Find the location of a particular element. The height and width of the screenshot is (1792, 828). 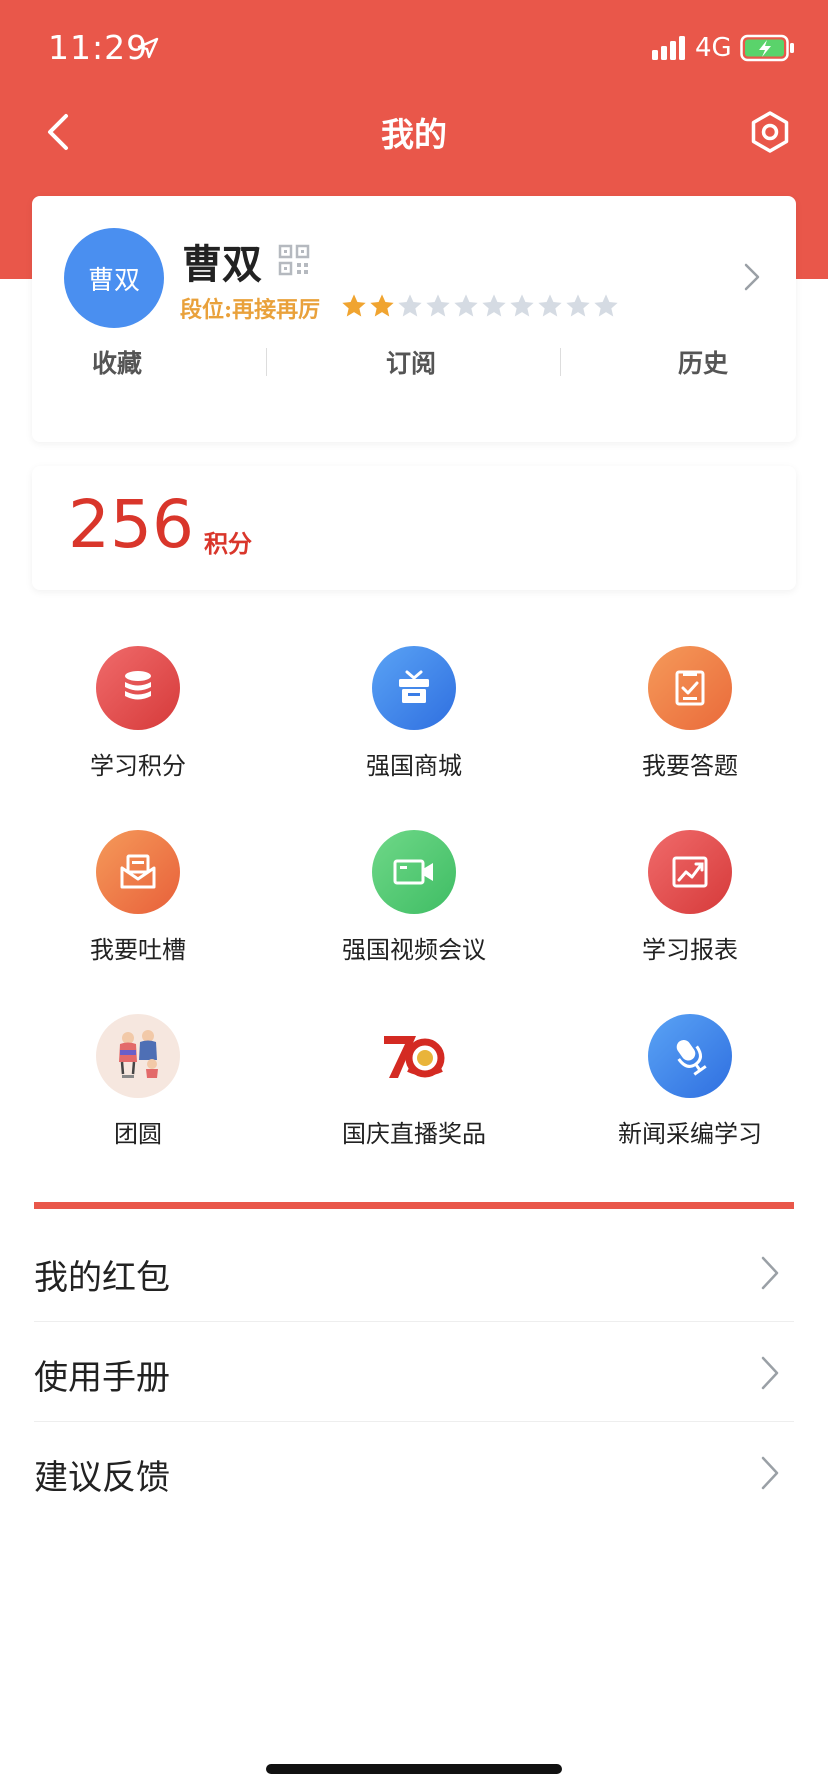

points-value: 256 is located at coordinates (131, 524).